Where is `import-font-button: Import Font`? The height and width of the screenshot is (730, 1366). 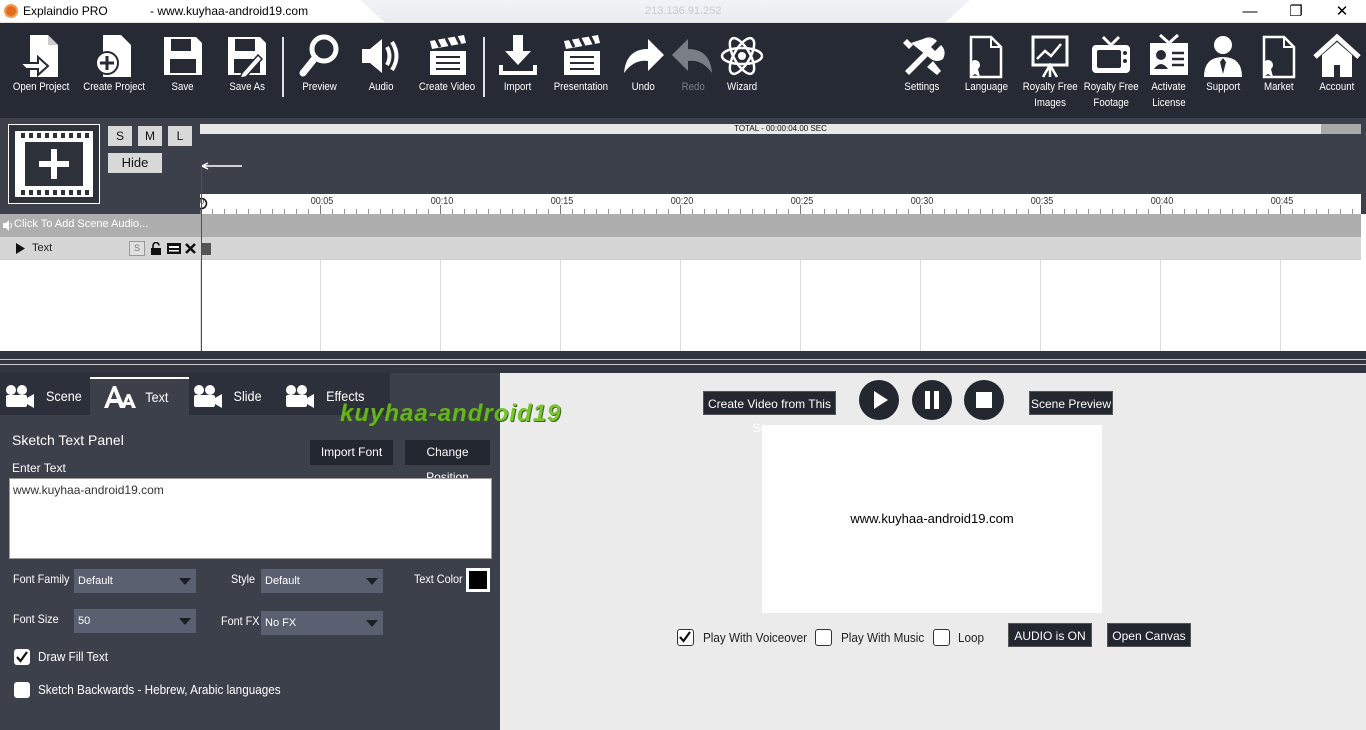
import-font-button: Import Font is located at coordinates (351, 452).